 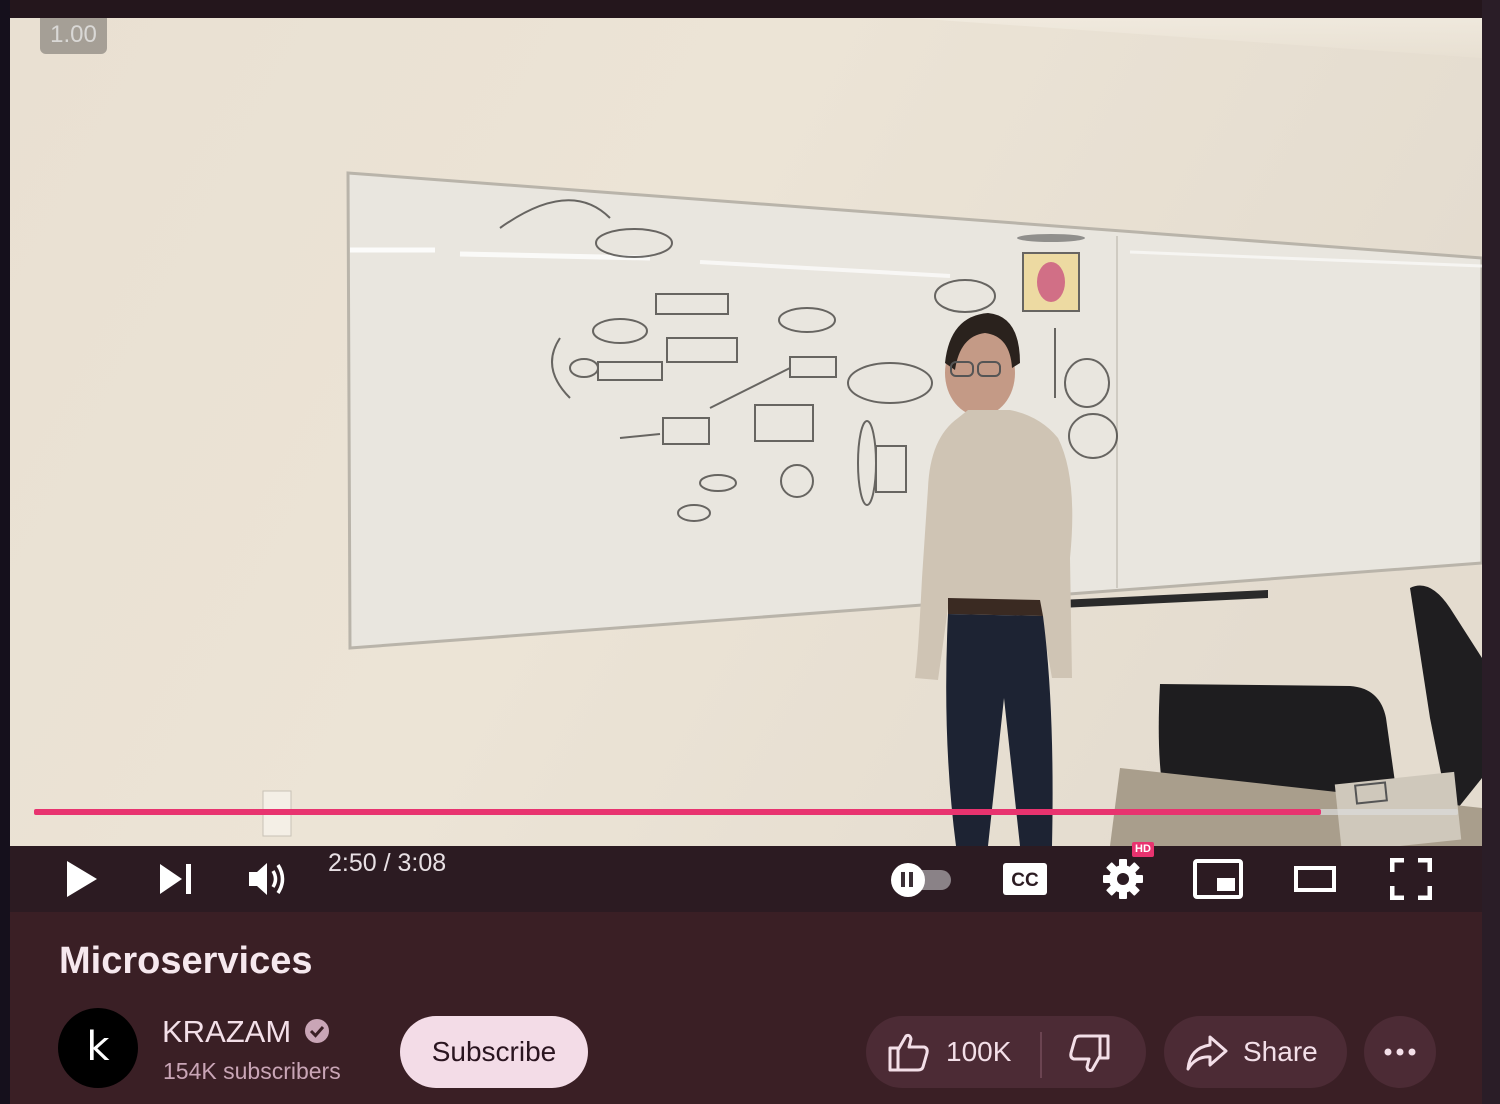 I want to click on miniplayer-button, so click(x=1218, y=879).